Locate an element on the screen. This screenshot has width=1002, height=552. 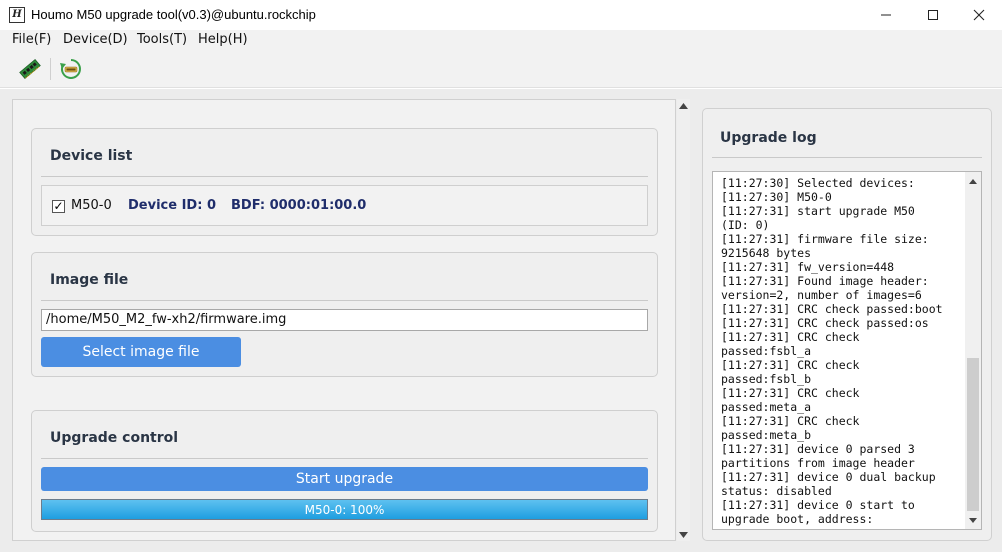
upgrade-log-title: Upgrade log is located at coordinates (768, 138).